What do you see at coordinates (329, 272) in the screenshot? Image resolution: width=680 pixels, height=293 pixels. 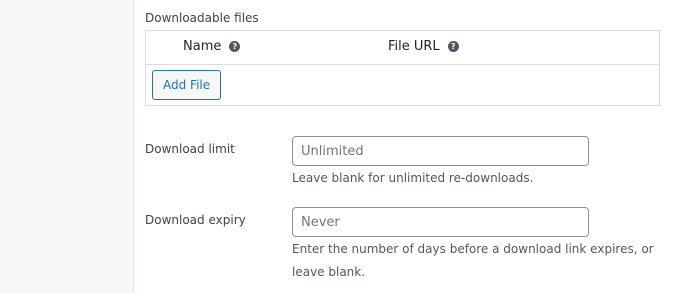 I see `download-expiry-description-line2: leave blank.` at bounding box center [329, 272].